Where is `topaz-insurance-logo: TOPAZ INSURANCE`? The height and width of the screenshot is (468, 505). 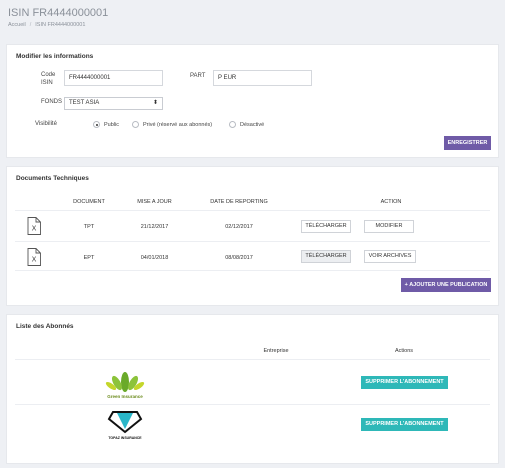
topaz-insurance-logo: TOPAZ INSURANCE is located at coordinates (124, 425).